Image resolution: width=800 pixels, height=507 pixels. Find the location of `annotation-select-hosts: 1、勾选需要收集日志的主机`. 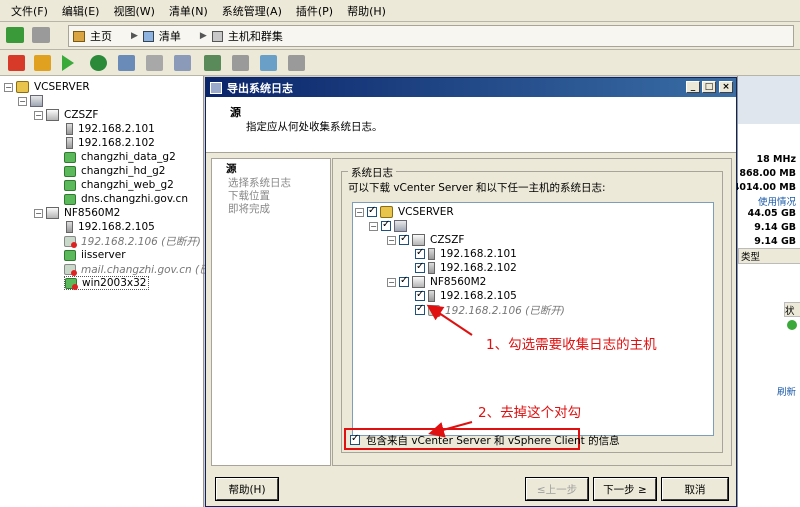

annotation-select-hosts: 1、勾选需要收集日志的主机 is located at coordinates (571, 345).